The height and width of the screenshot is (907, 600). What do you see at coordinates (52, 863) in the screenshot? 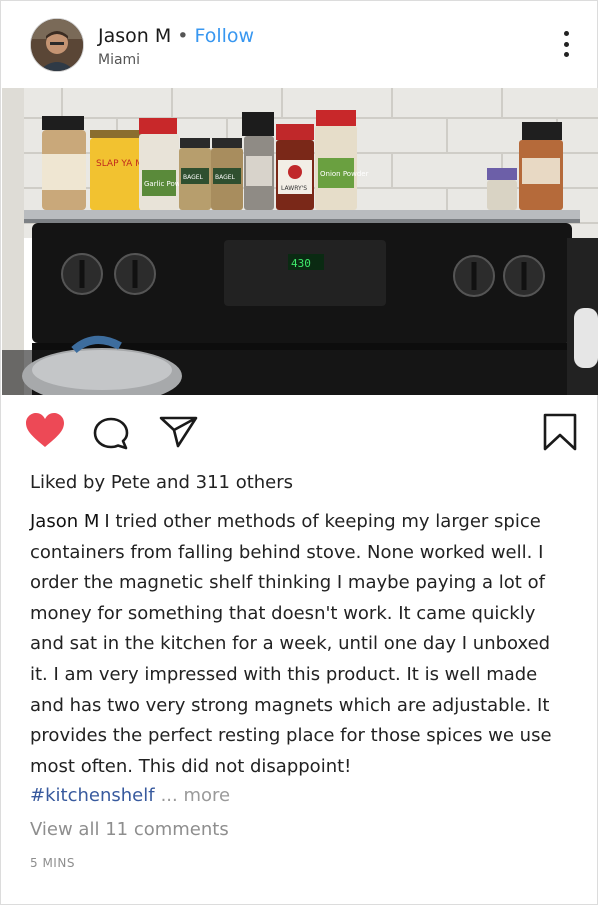
I see `post-timestamp: 5 MINS` at bounding box center [52, 863].